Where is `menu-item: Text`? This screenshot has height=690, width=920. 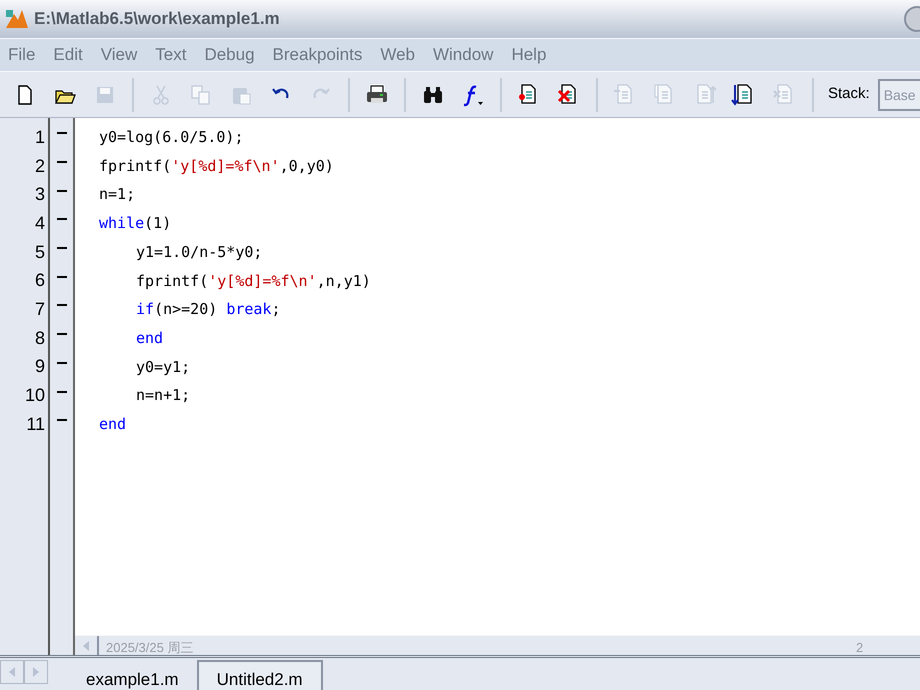
menu-item: Text is located at coordinates (170, 55).